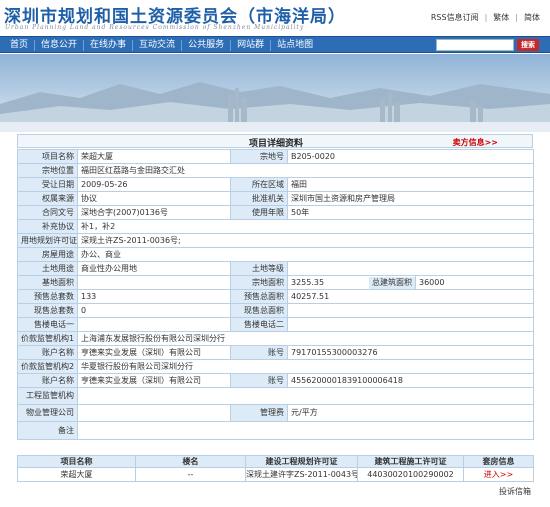  What do you see at coordinates (207, 45) in the screenshot?
I see `nav-public-services: 公共服务` at bounding box center [207, 45].